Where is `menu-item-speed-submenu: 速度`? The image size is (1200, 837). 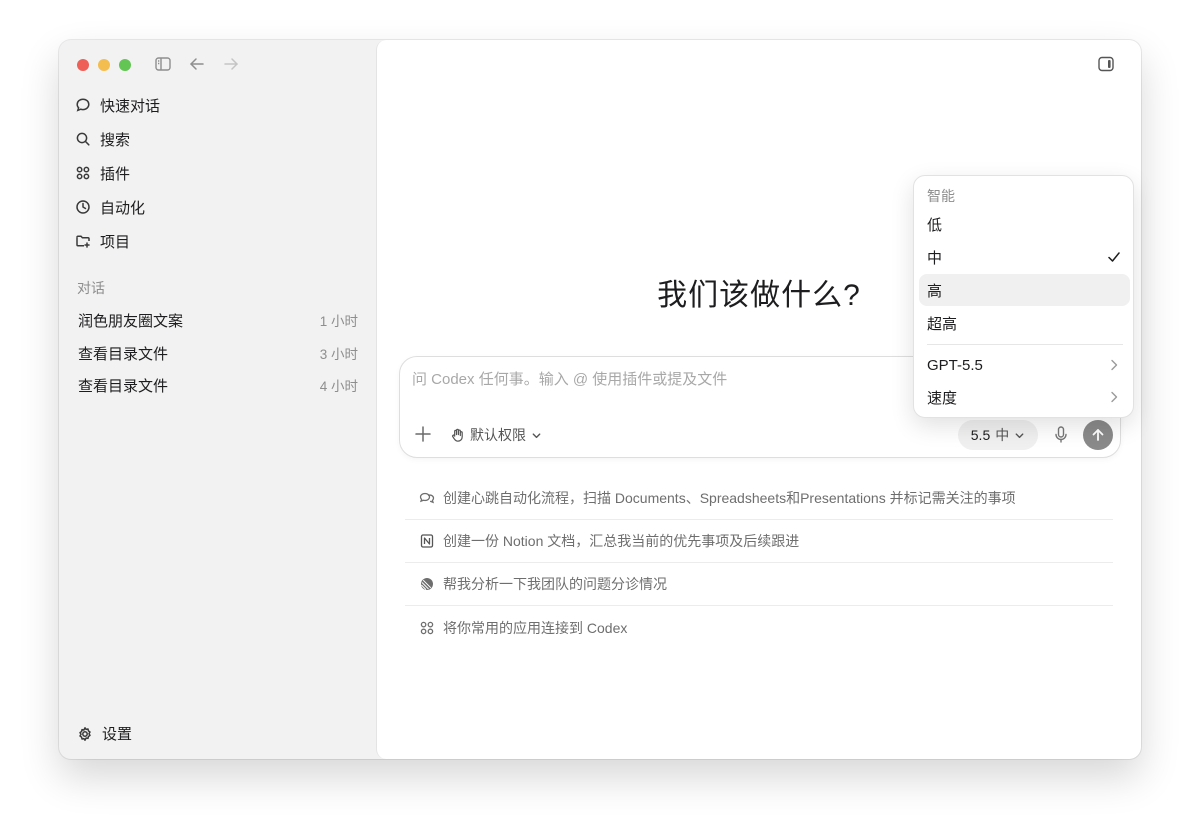
menu-item-speed-submenu: 速度 is located at coordinates (1024, 397).